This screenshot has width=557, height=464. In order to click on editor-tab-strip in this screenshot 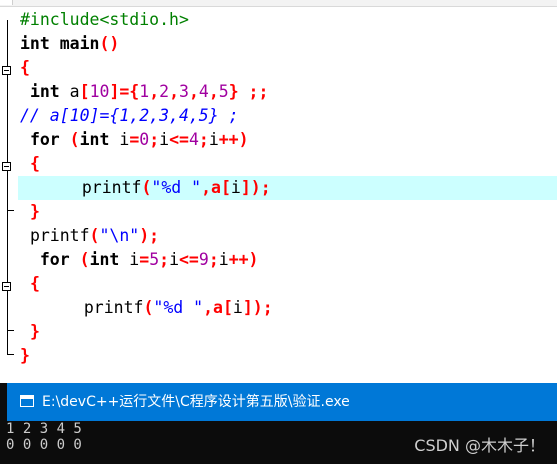, I will do `click(278, 3)`.